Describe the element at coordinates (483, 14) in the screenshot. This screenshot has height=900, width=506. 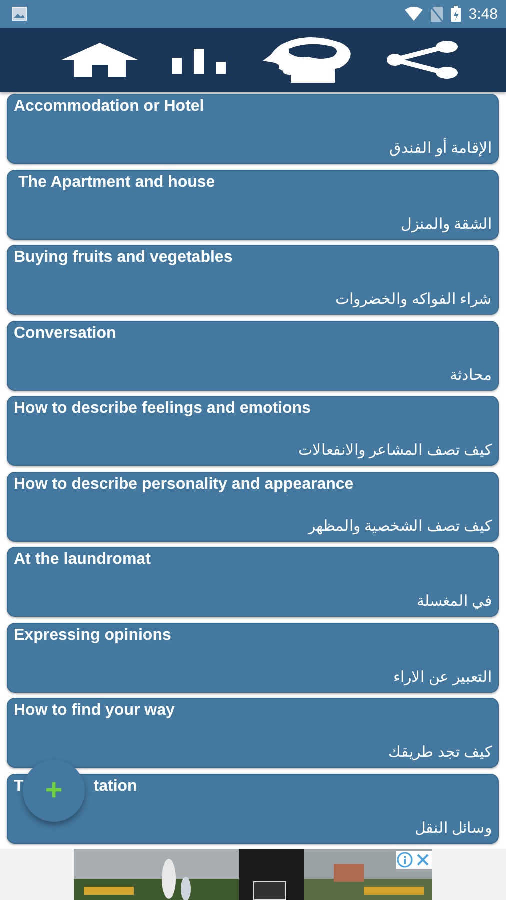
I see `clock: 3:48` at that location.